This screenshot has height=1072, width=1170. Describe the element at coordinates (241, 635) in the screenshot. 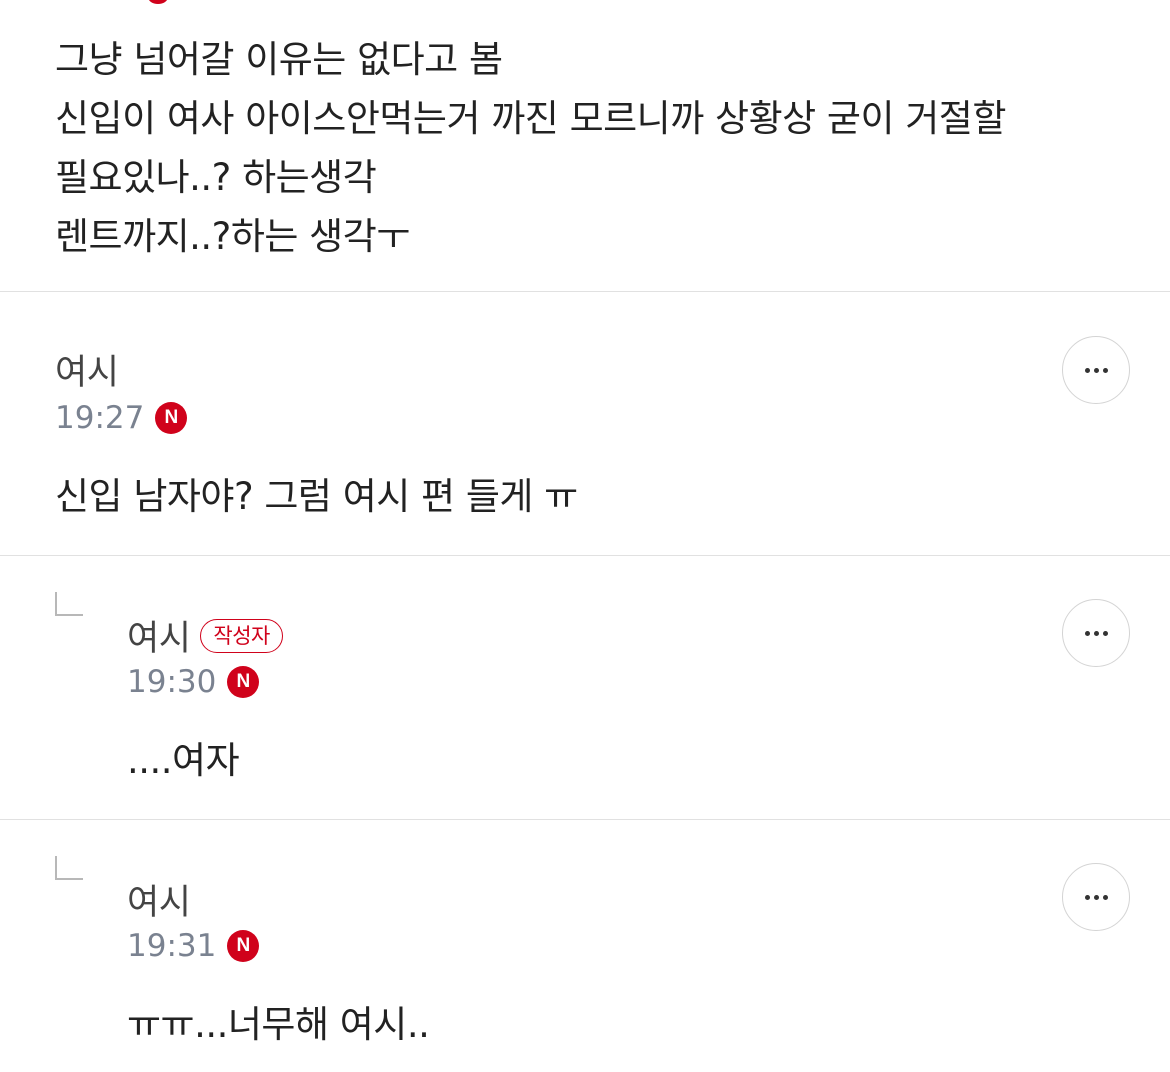

I see `writer-badge: 작성자` at that location.